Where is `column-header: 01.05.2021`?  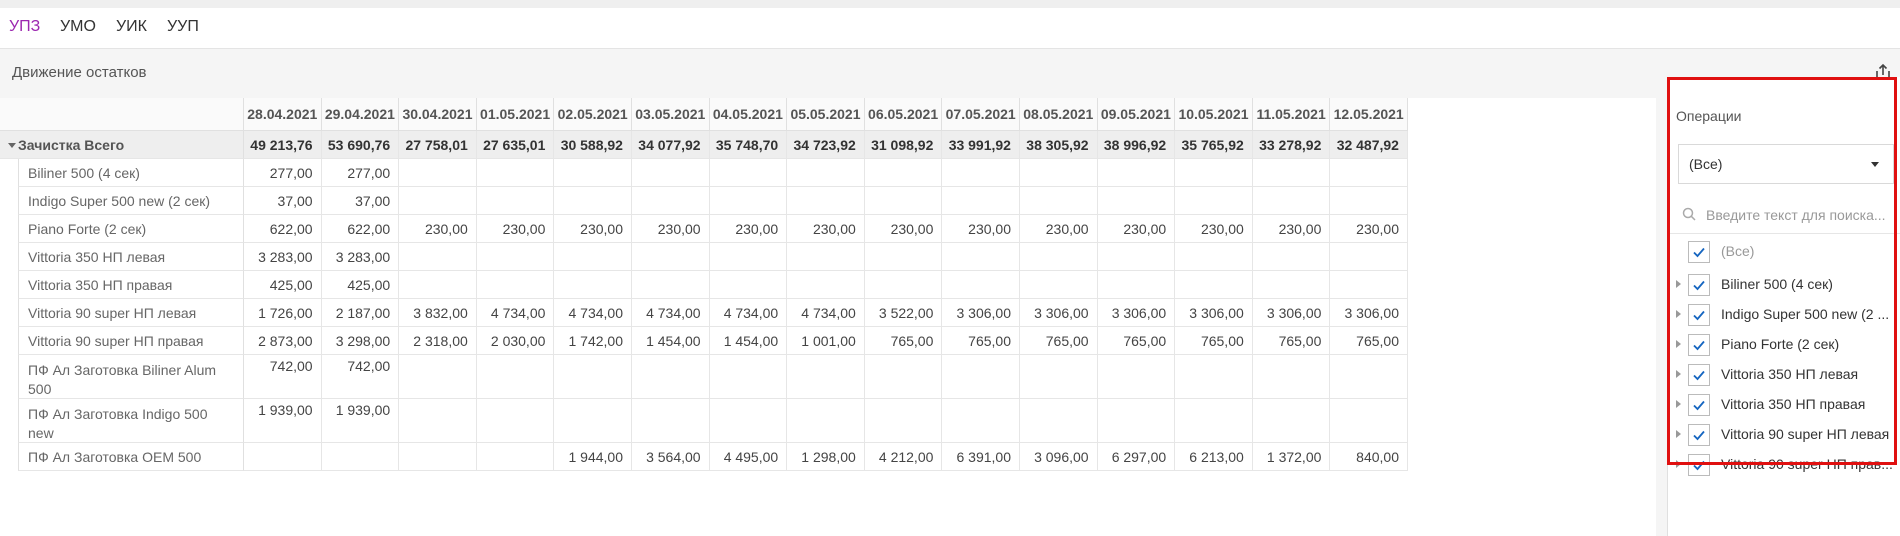 column-header: 01.05.2021 is located at coordinates (515, 114).